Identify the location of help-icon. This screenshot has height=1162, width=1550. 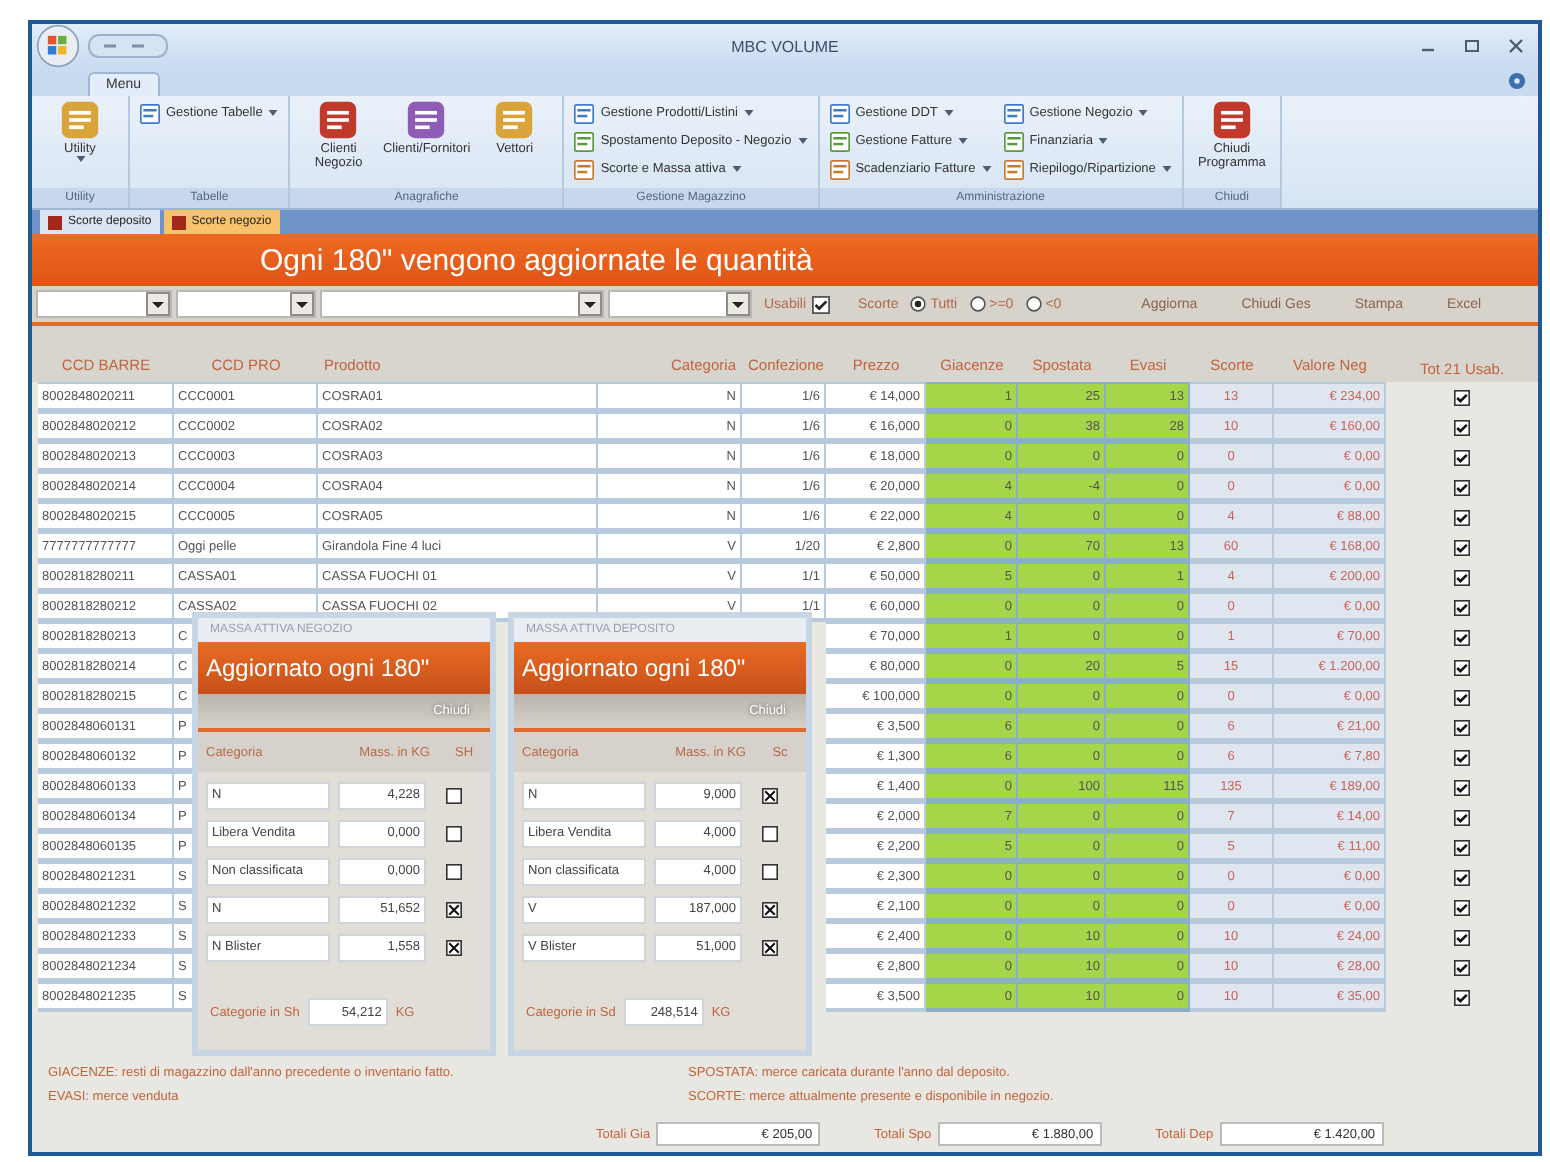
(1517, 81).